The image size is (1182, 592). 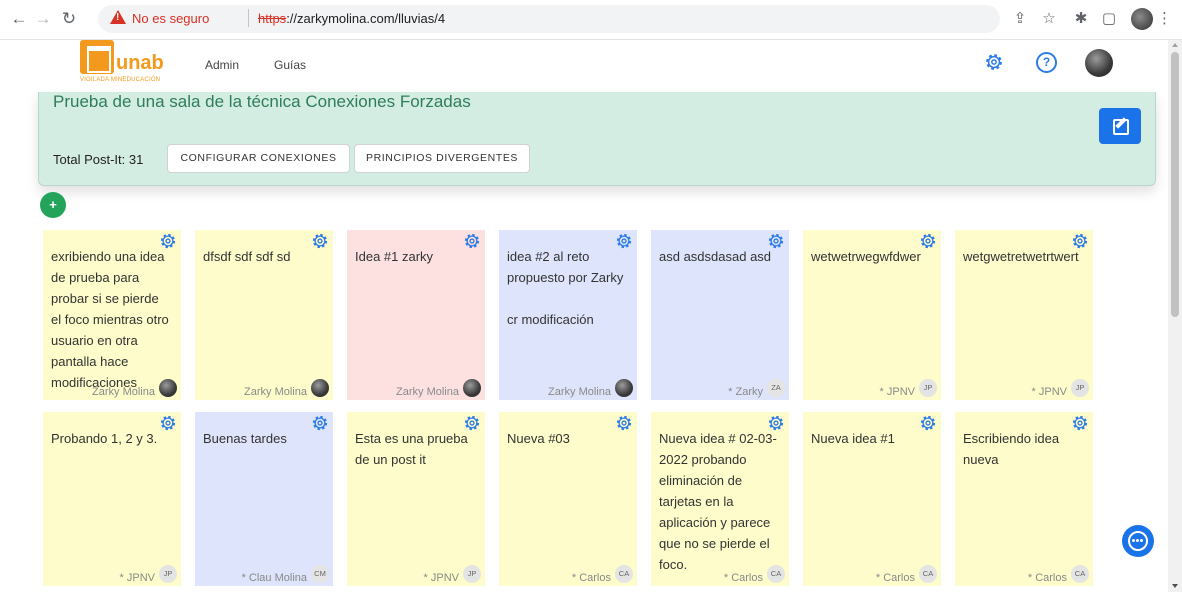 I want to click on url-path: ://zarkymolina.com/lluvias/4, so click(x=366, y=18).